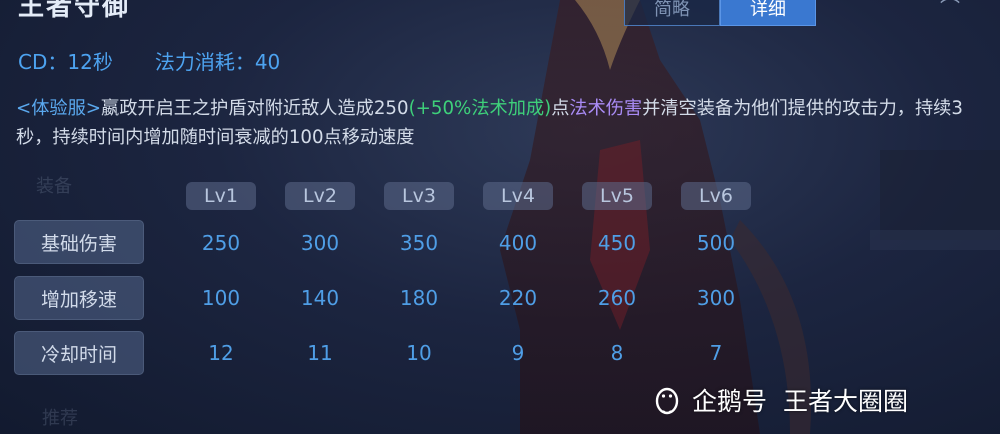 This screenshot has width=1000, height=434. What do you see at coordinates (320, 353) in the screenshot?
I see `cooldown-lv2: 11` at bounding box center [320, 353].